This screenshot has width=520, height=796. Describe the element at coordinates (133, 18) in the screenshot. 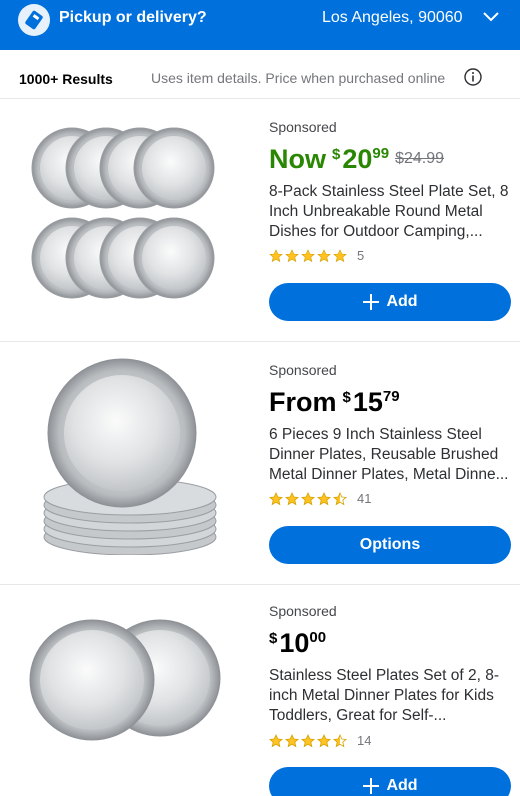

I see `pickup-or-delivery-button: Pickup or delivery?` at that location.